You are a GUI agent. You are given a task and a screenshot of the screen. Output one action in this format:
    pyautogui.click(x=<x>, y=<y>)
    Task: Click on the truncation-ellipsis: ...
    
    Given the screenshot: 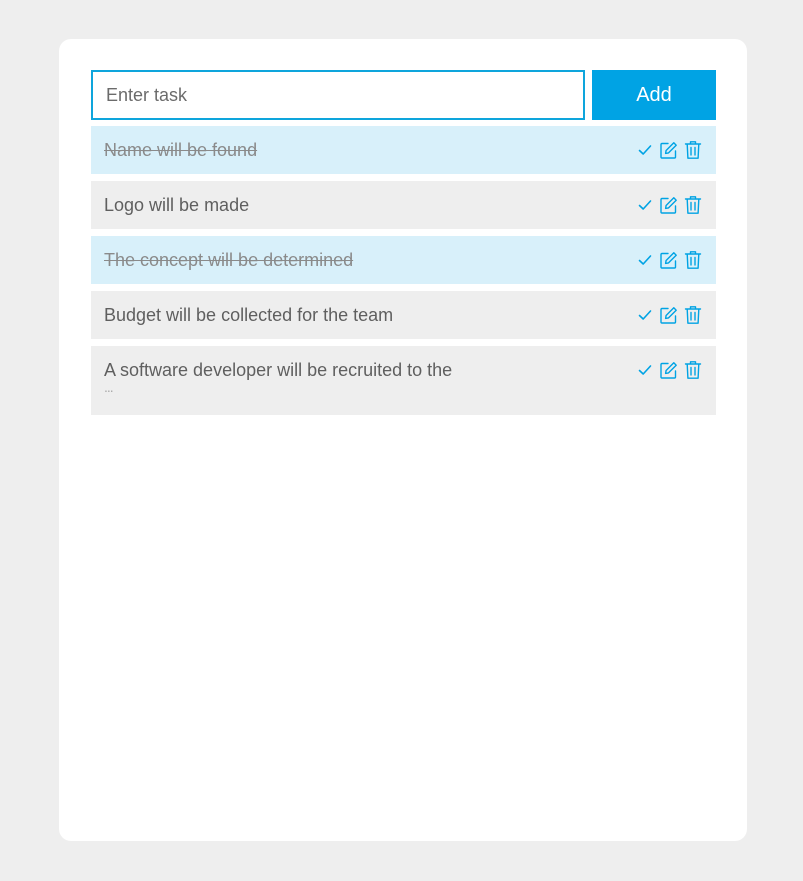 What is the action you would take?
    pyautogui.click(x=109, y=387)
    